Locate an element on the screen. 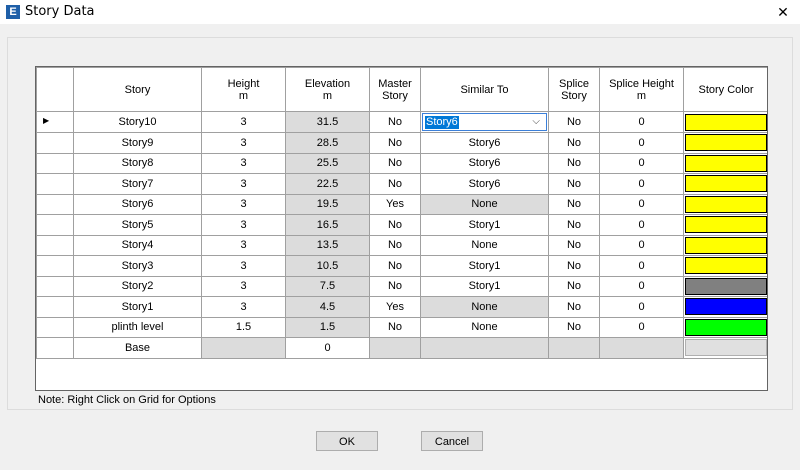  table-row: plinth level 1.5 1.5 No None No 0 is located at coordinates (401, 327).